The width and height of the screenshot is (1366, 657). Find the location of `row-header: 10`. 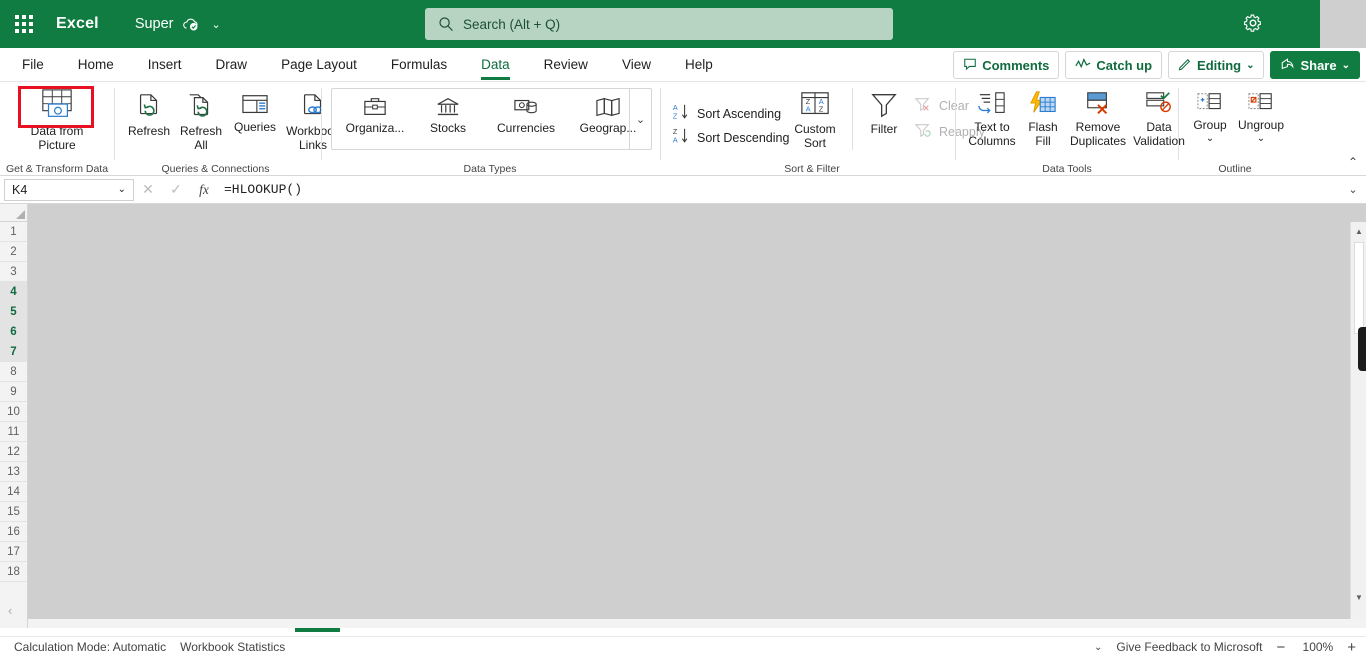

row-header: 10 is located at coordinates (13, 412).